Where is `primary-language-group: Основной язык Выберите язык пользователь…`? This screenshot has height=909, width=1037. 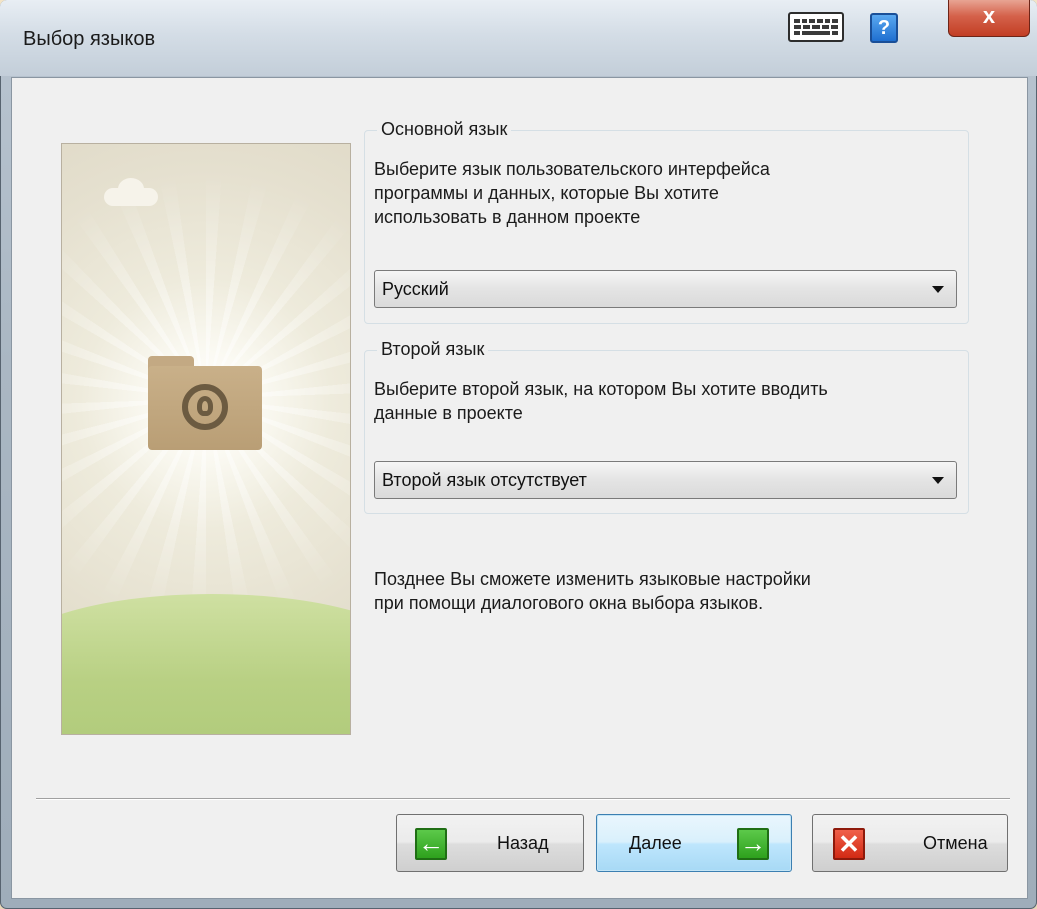
primary-language-group: Основной язык Выберите язык пользователь… is located at coordinates (666, 221).